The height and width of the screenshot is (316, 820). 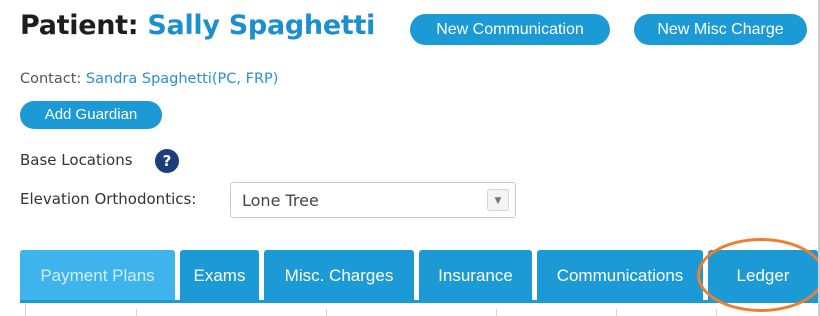 I want to click on base-locations-label: Base Locations, so click(x=76, y=160).